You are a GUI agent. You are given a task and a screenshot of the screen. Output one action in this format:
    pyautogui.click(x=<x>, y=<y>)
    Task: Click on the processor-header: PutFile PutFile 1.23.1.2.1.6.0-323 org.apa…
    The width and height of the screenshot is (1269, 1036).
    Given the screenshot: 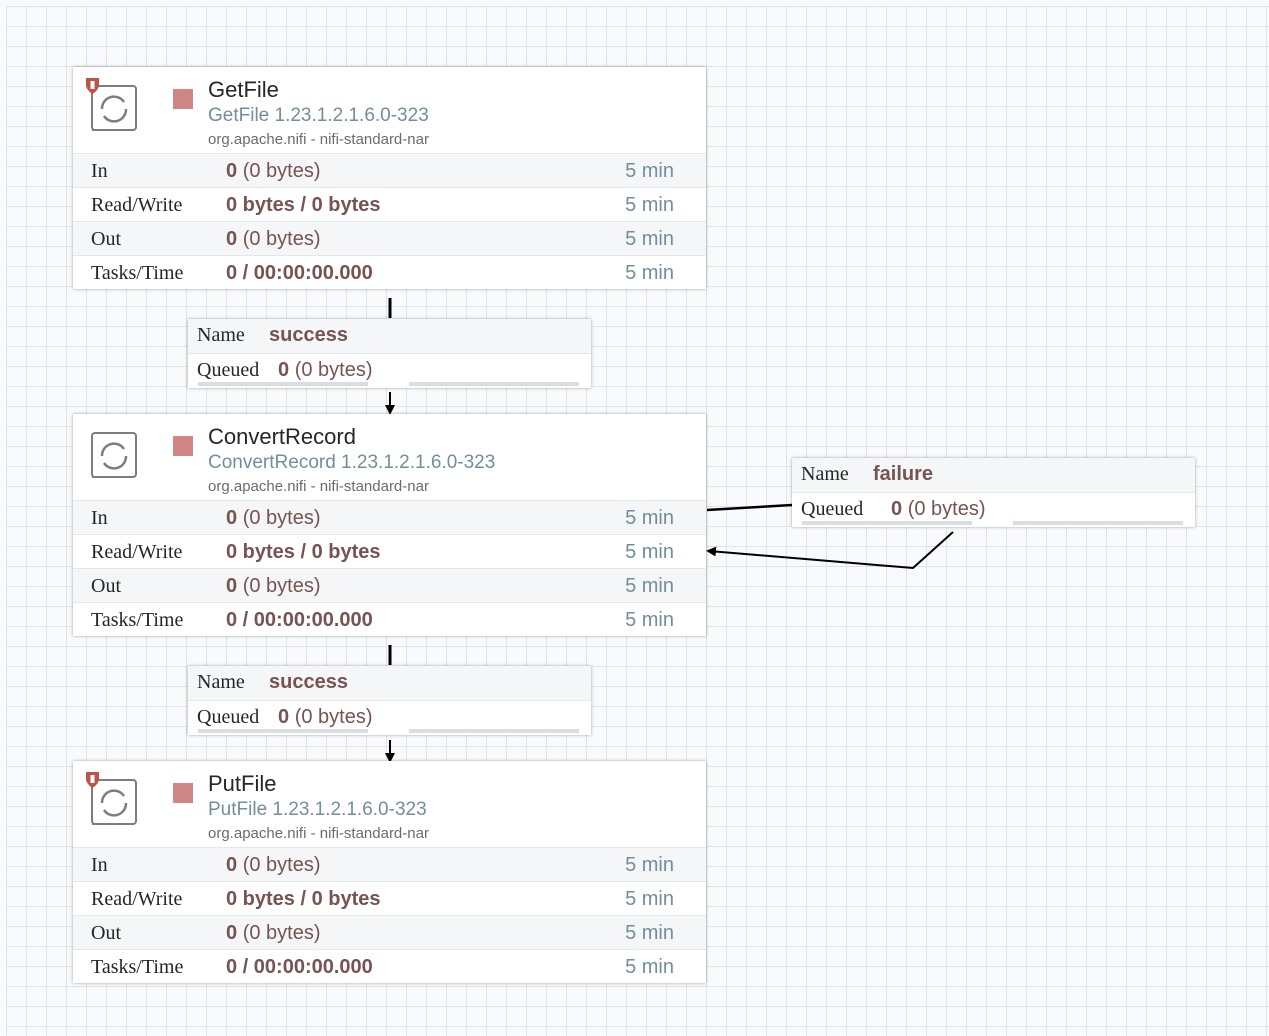 What is the action you would take?
    pyautogui.click(x=389, y=804)
    